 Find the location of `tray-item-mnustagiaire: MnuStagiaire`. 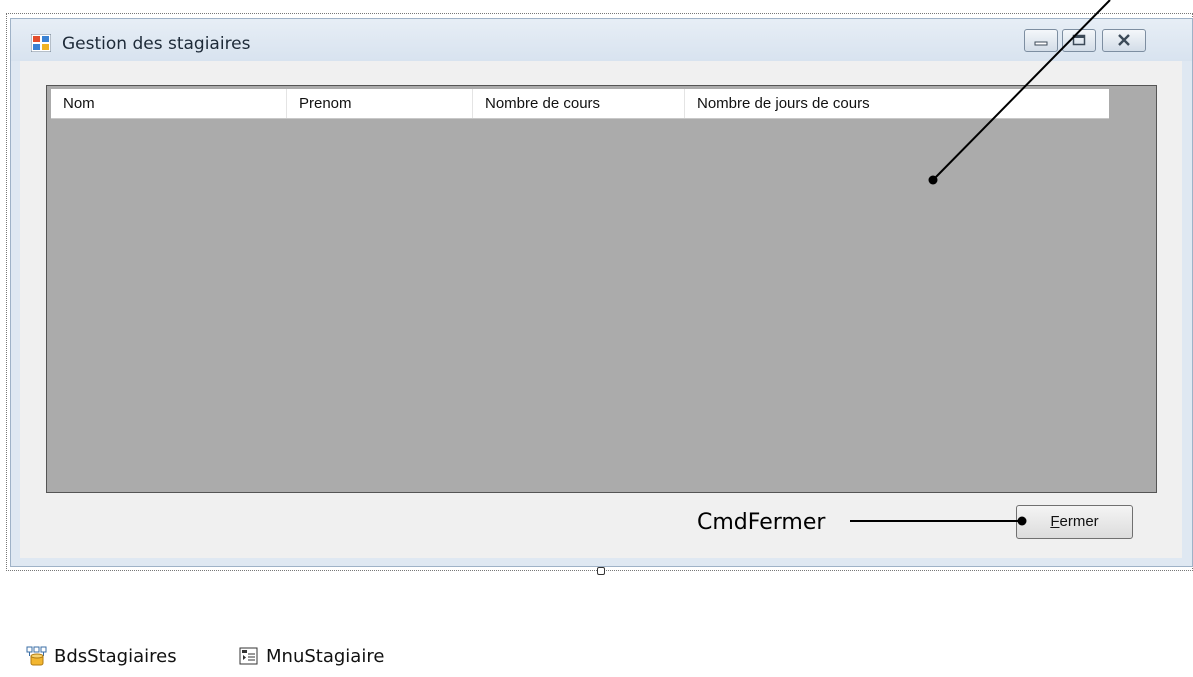

tray-item-mnustagiaire: MnuStagiaire is located at coordinates (311, 656).